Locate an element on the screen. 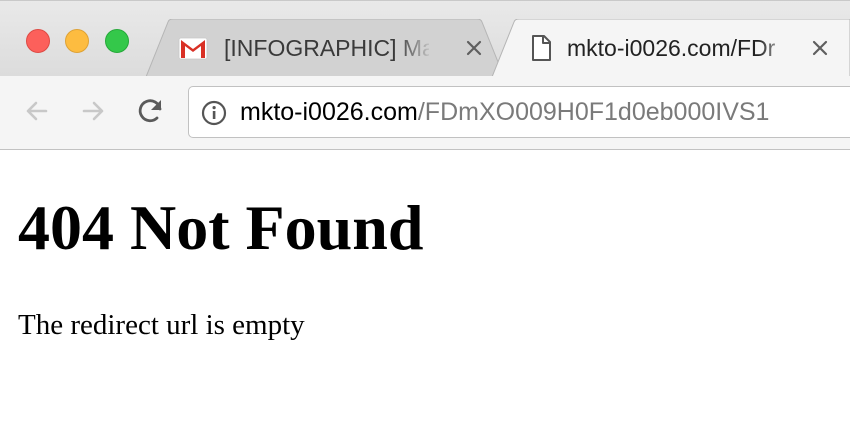 Image resolution: width=850 pixels, height=424 pixels. url-host: mkto-i0026.com is located at coordinates (329, 112).